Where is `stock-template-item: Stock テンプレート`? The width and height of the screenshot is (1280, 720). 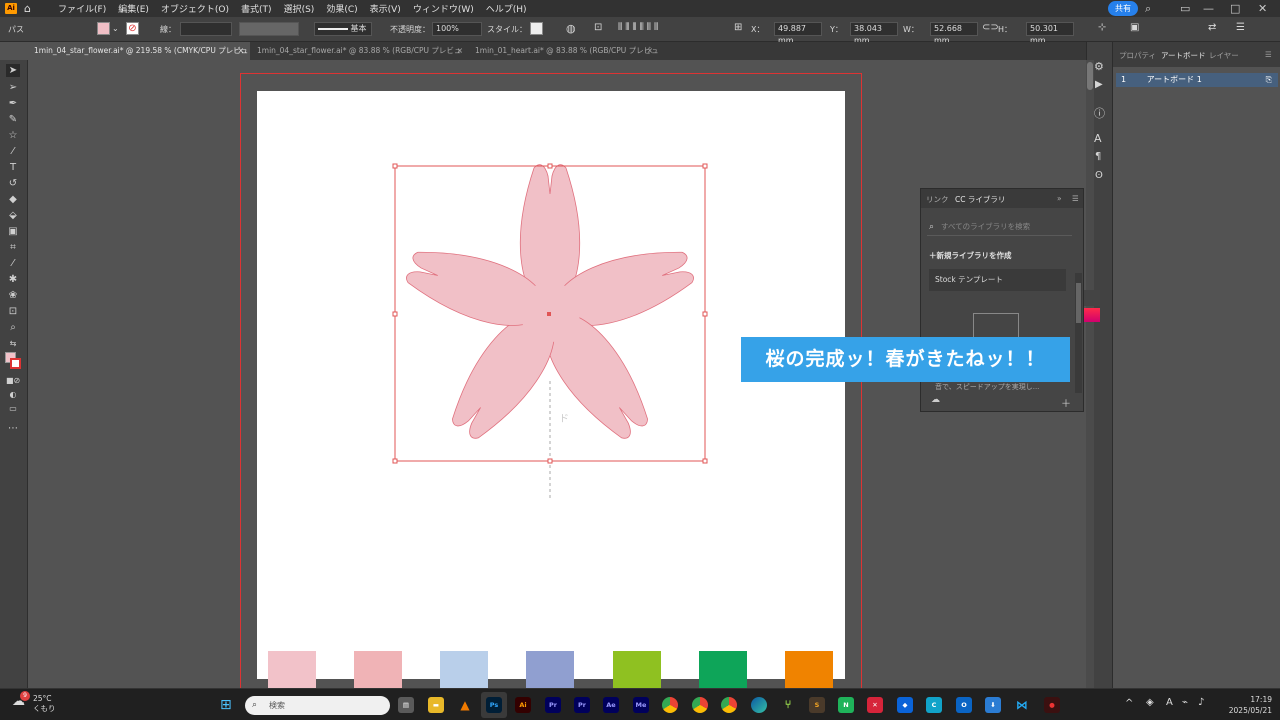
stock-template-item: Stock テンプレート is located at coordinates (997, 280).